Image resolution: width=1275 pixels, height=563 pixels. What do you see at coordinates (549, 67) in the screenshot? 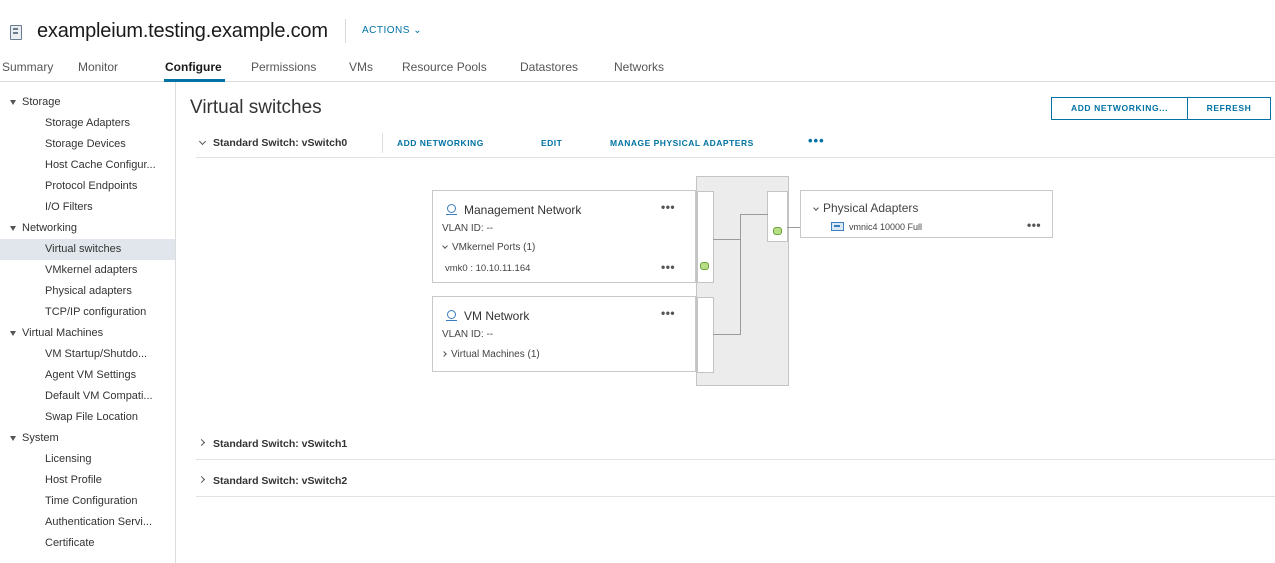
I see `tab-datastores: Datastores` at bounding box center [549, 67].